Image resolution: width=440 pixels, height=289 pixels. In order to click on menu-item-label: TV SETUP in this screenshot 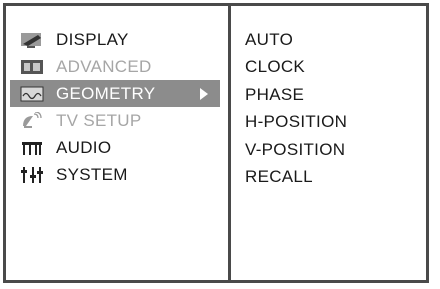, I will do `click(99, 120)`.